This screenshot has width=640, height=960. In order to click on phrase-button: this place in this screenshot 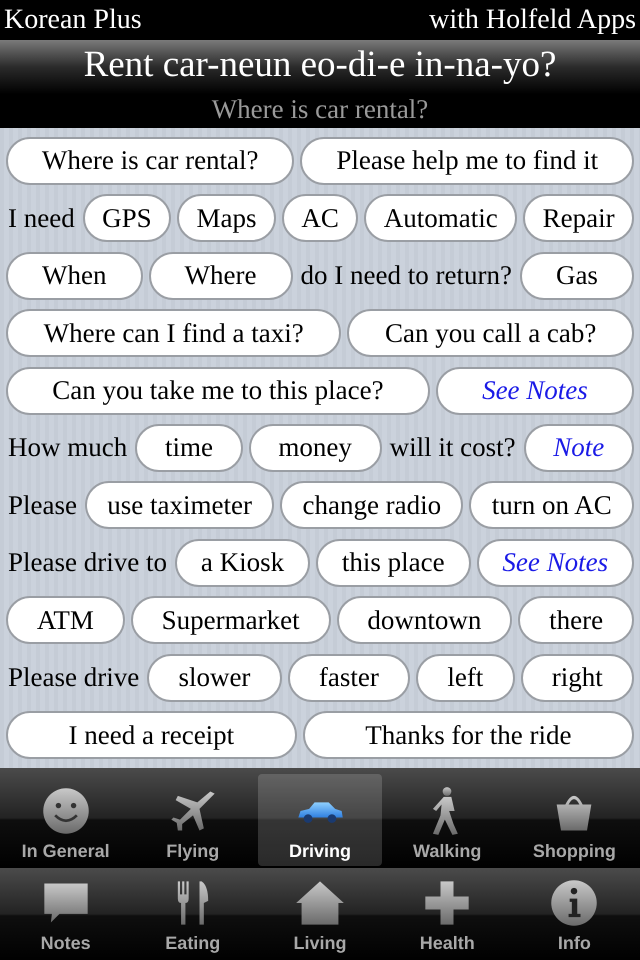, I will do `click(393, 562)`.